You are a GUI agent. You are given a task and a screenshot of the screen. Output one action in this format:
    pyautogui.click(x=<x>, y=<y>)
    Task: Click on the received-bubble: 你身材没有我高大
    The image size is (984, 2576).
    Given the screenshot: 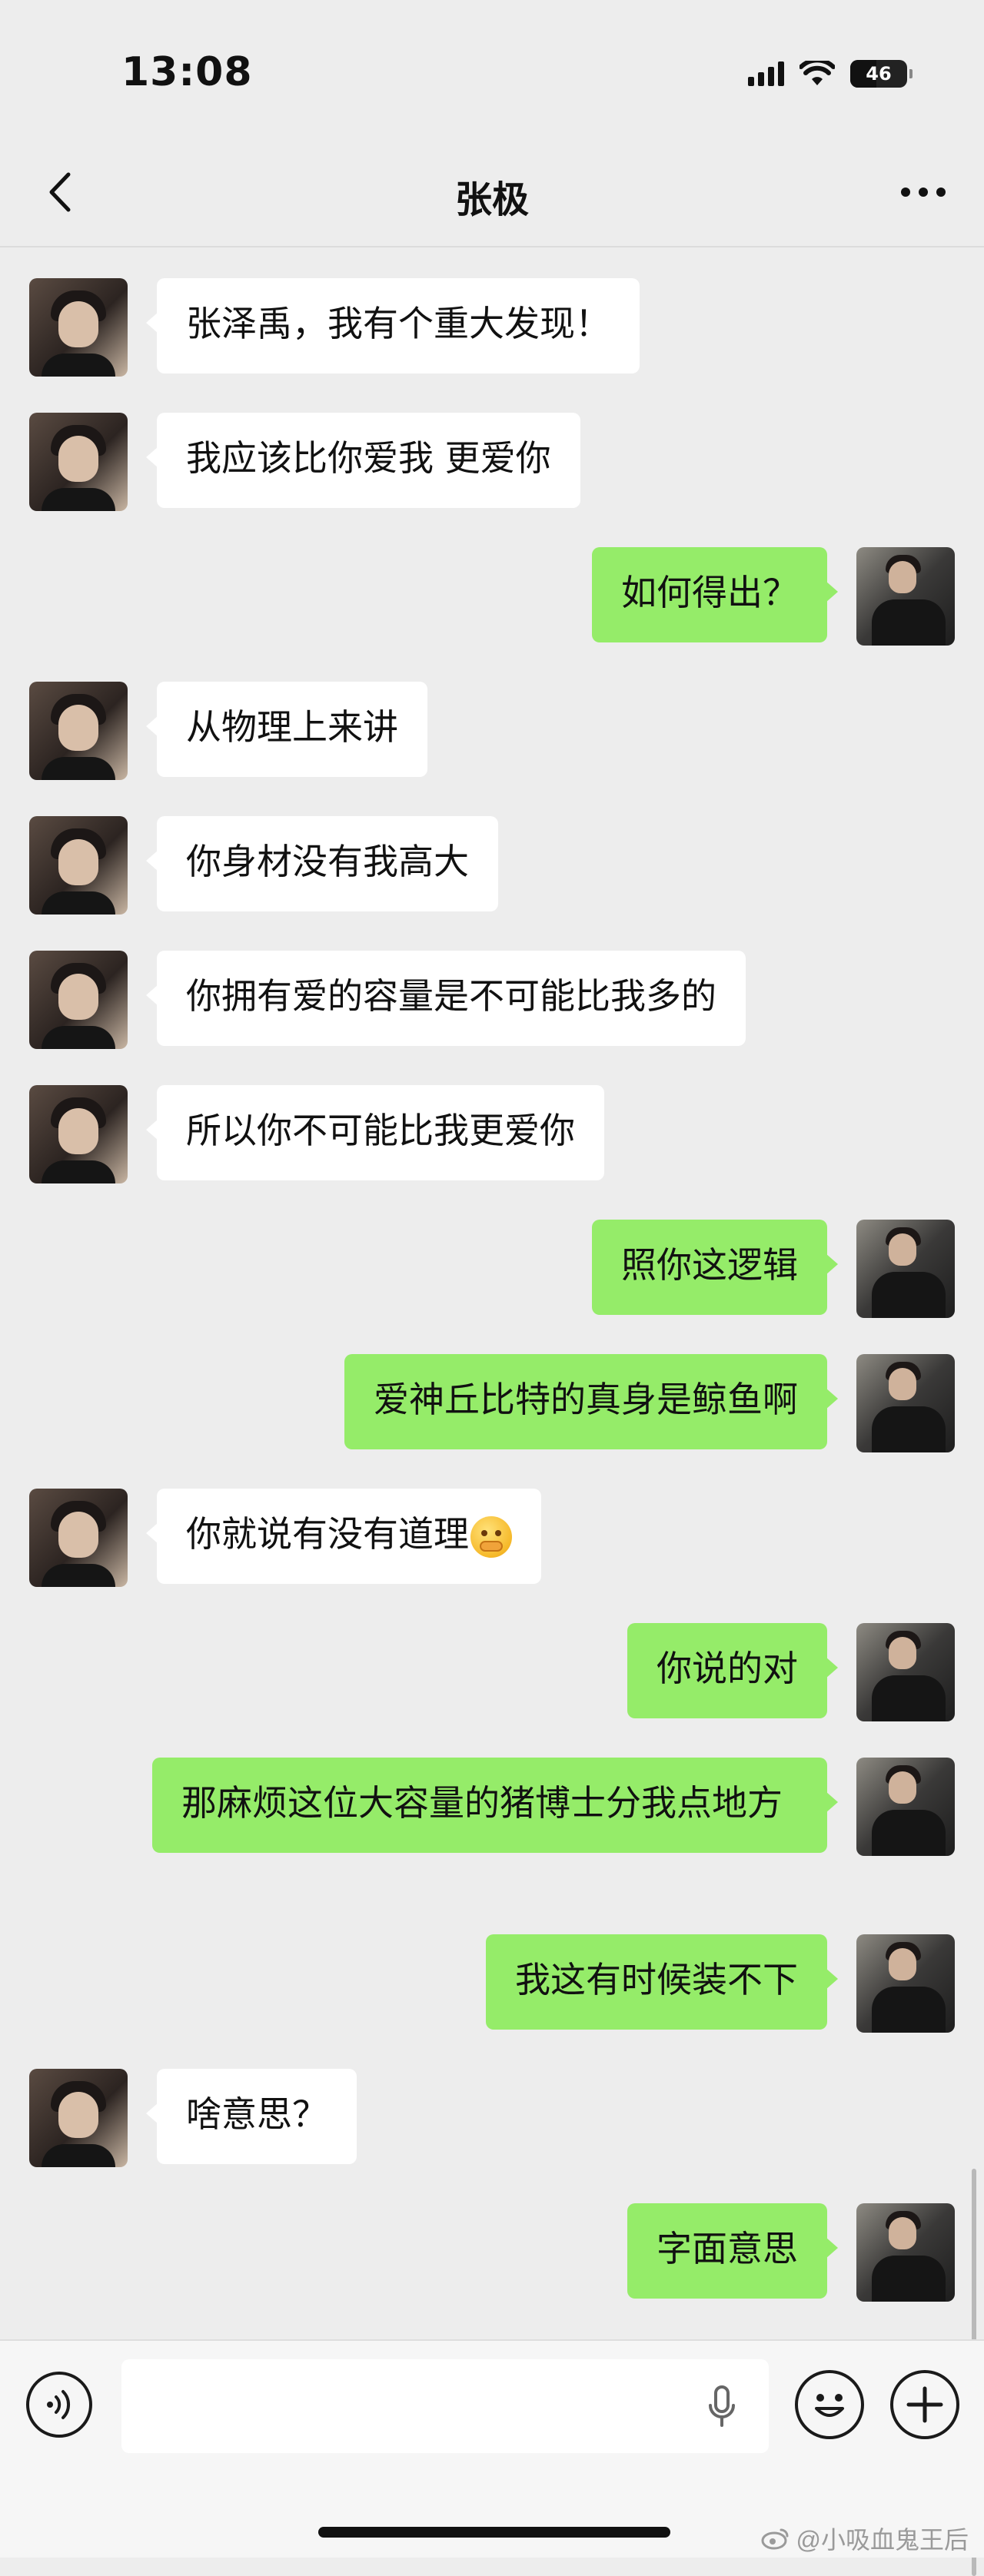 What is the action you would take?
    pyautogui.click(x=322, y=863)
    